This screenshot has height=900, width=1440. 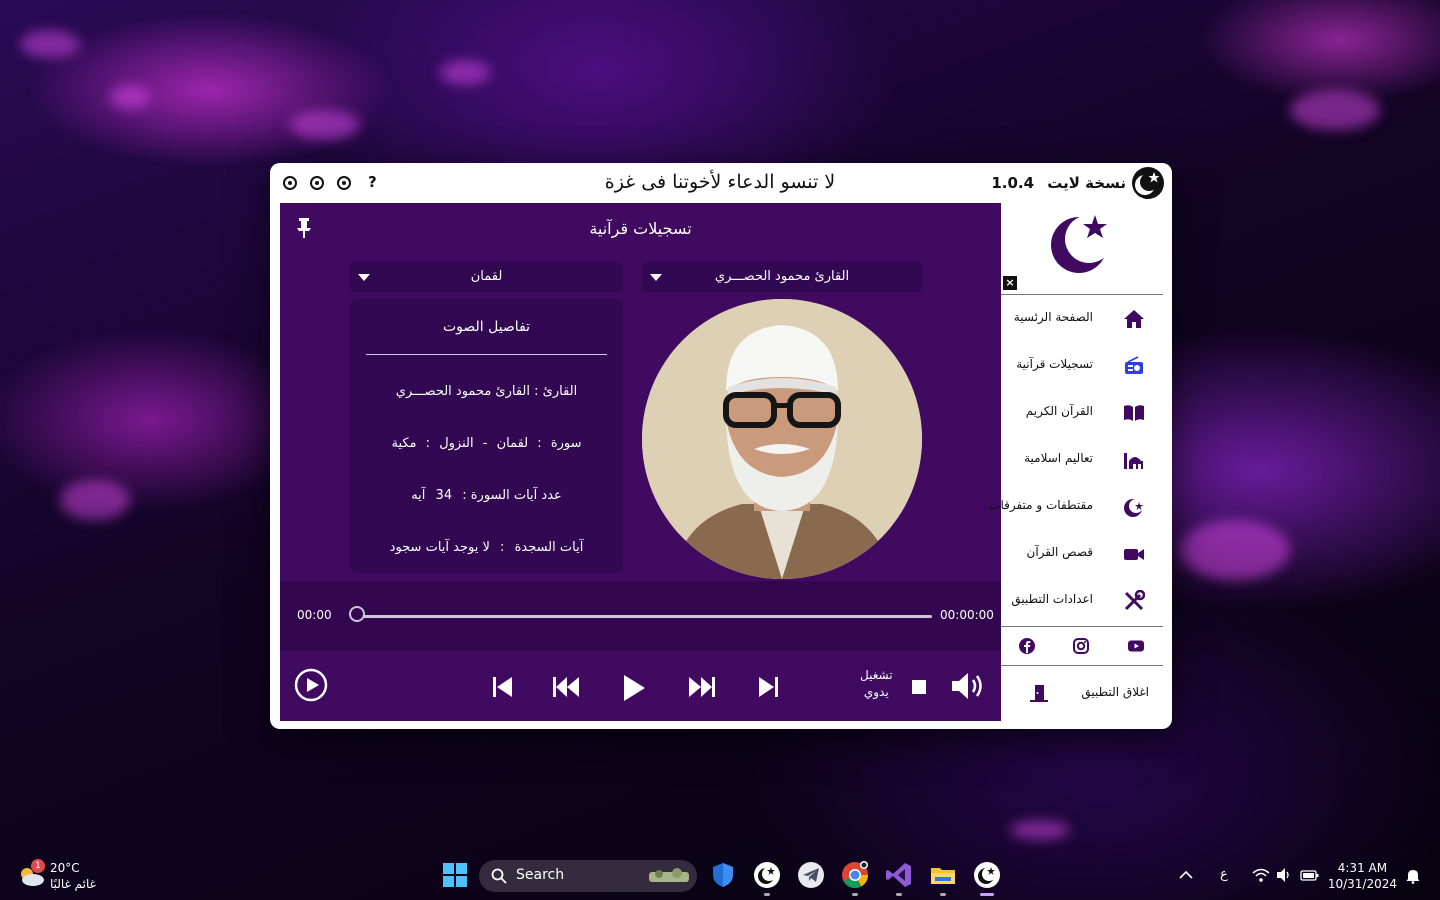 I want to click on sidebar-item-label: تعاليم اسلامية, so click(x=1058, y=458).